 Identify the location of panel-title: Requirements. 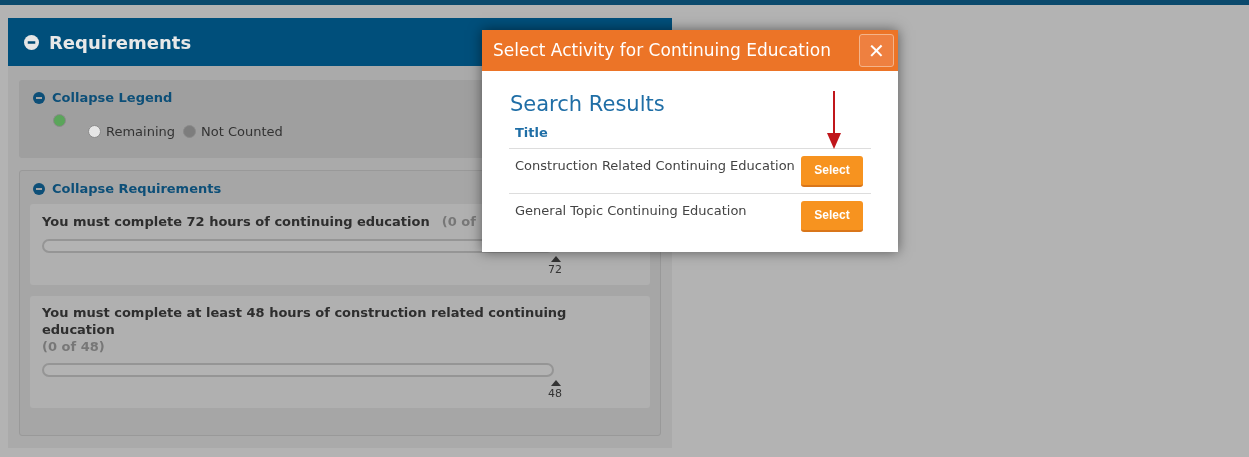
(120, 42).